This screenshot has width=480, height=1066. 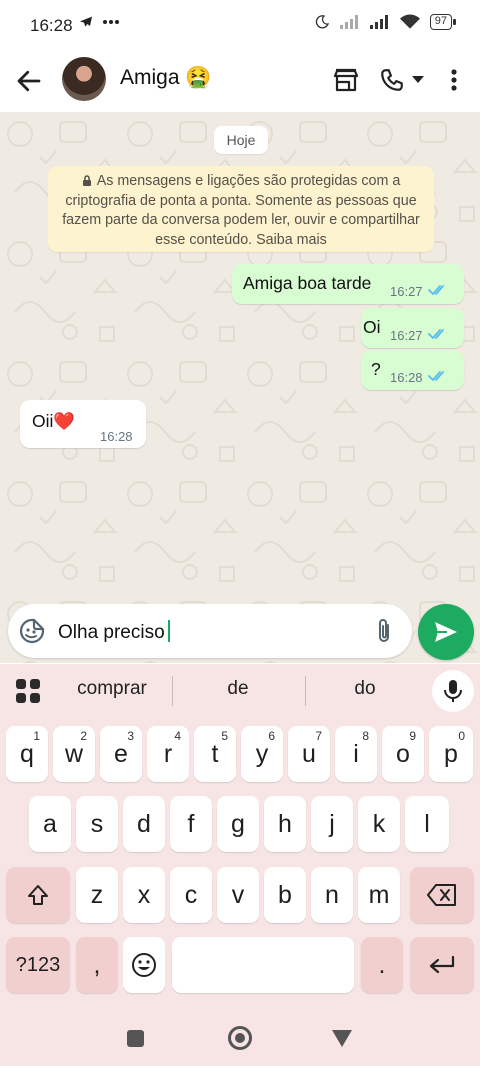 What do you see at coordinates (318, 736) in the screenshot?
I see `key-hint: 7` at bounding box center [318, 736].